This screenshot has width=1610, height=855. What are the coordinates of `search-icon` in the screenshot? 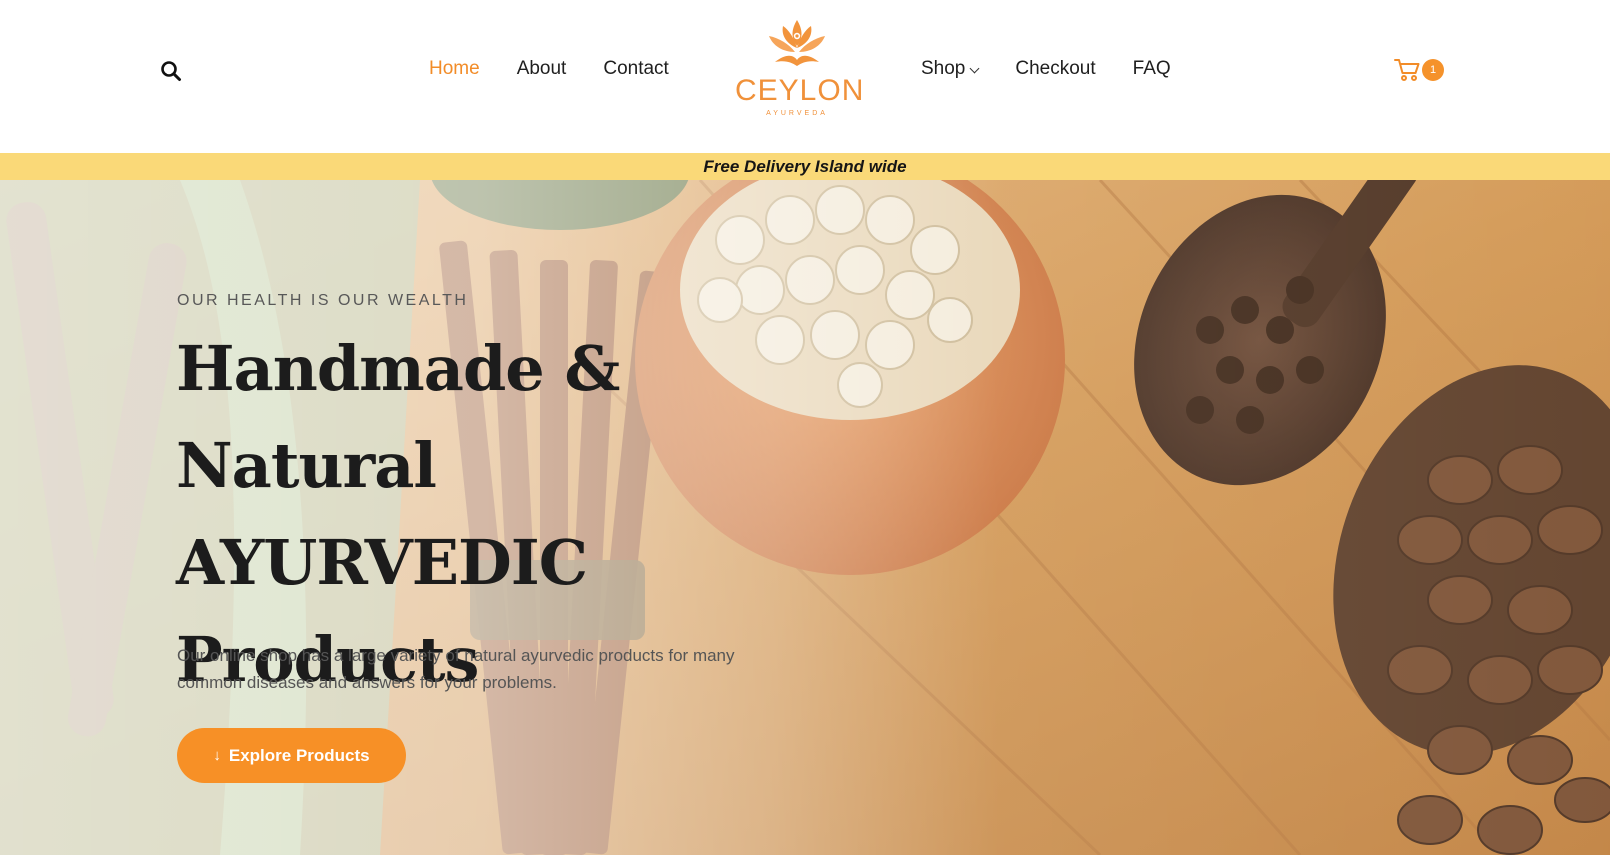 It's located at (171, 71).